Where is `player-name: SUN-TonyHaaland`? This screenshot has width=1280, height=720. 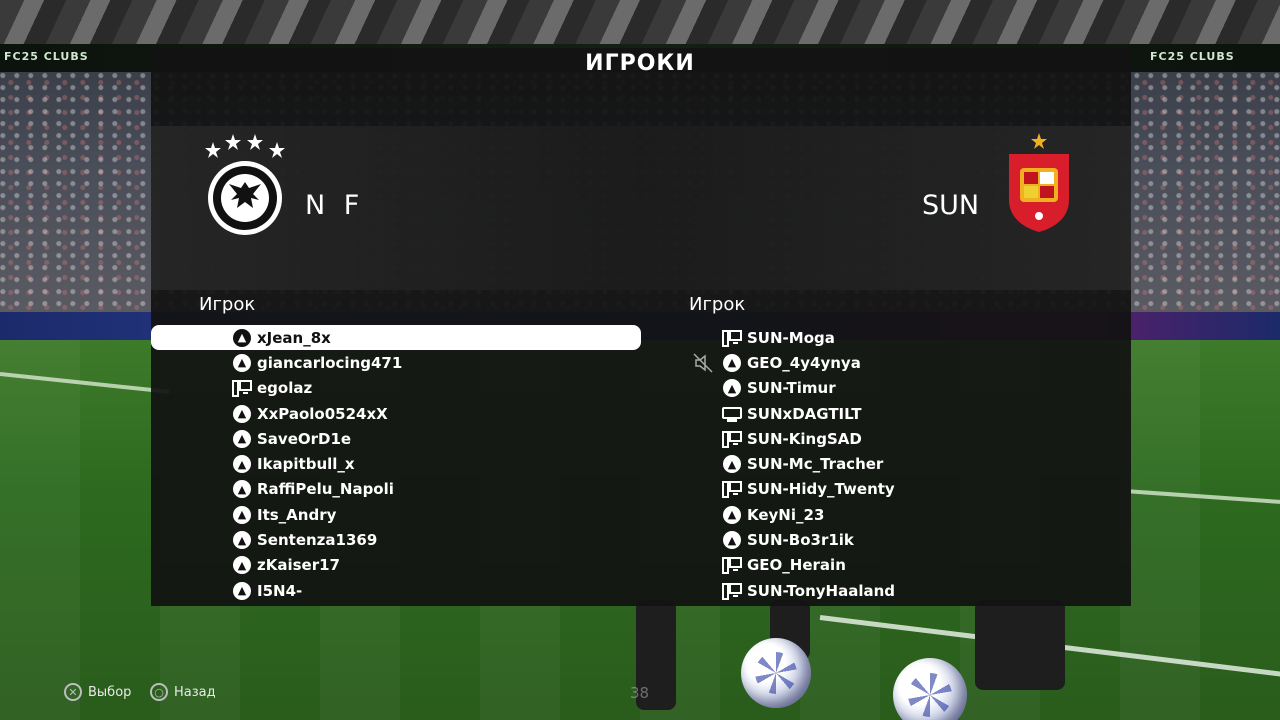 player-name: SUN-TonyHaaland is located at coordinates (821, 590).